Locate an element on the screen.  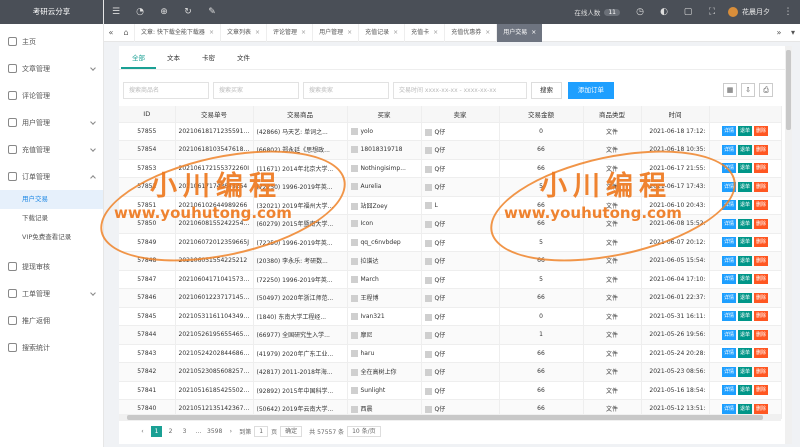
col-trade-no: 交易单号 is located at coordinates (214, 114).